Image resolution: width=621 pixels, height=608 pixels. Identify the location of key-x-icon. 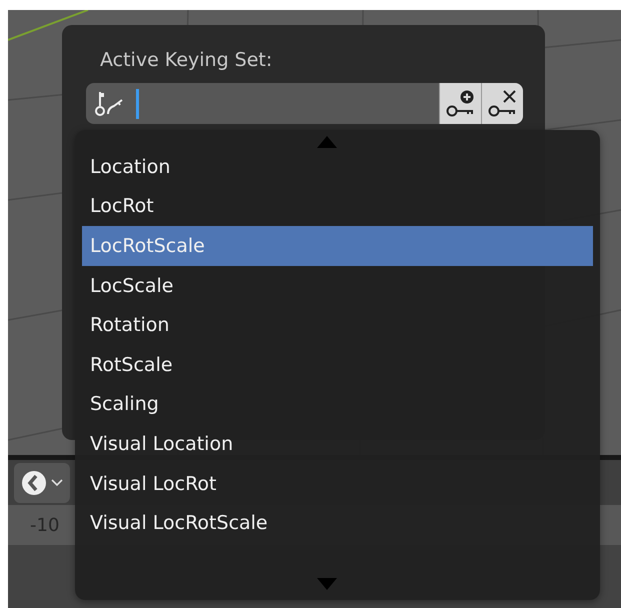
(503, 103).